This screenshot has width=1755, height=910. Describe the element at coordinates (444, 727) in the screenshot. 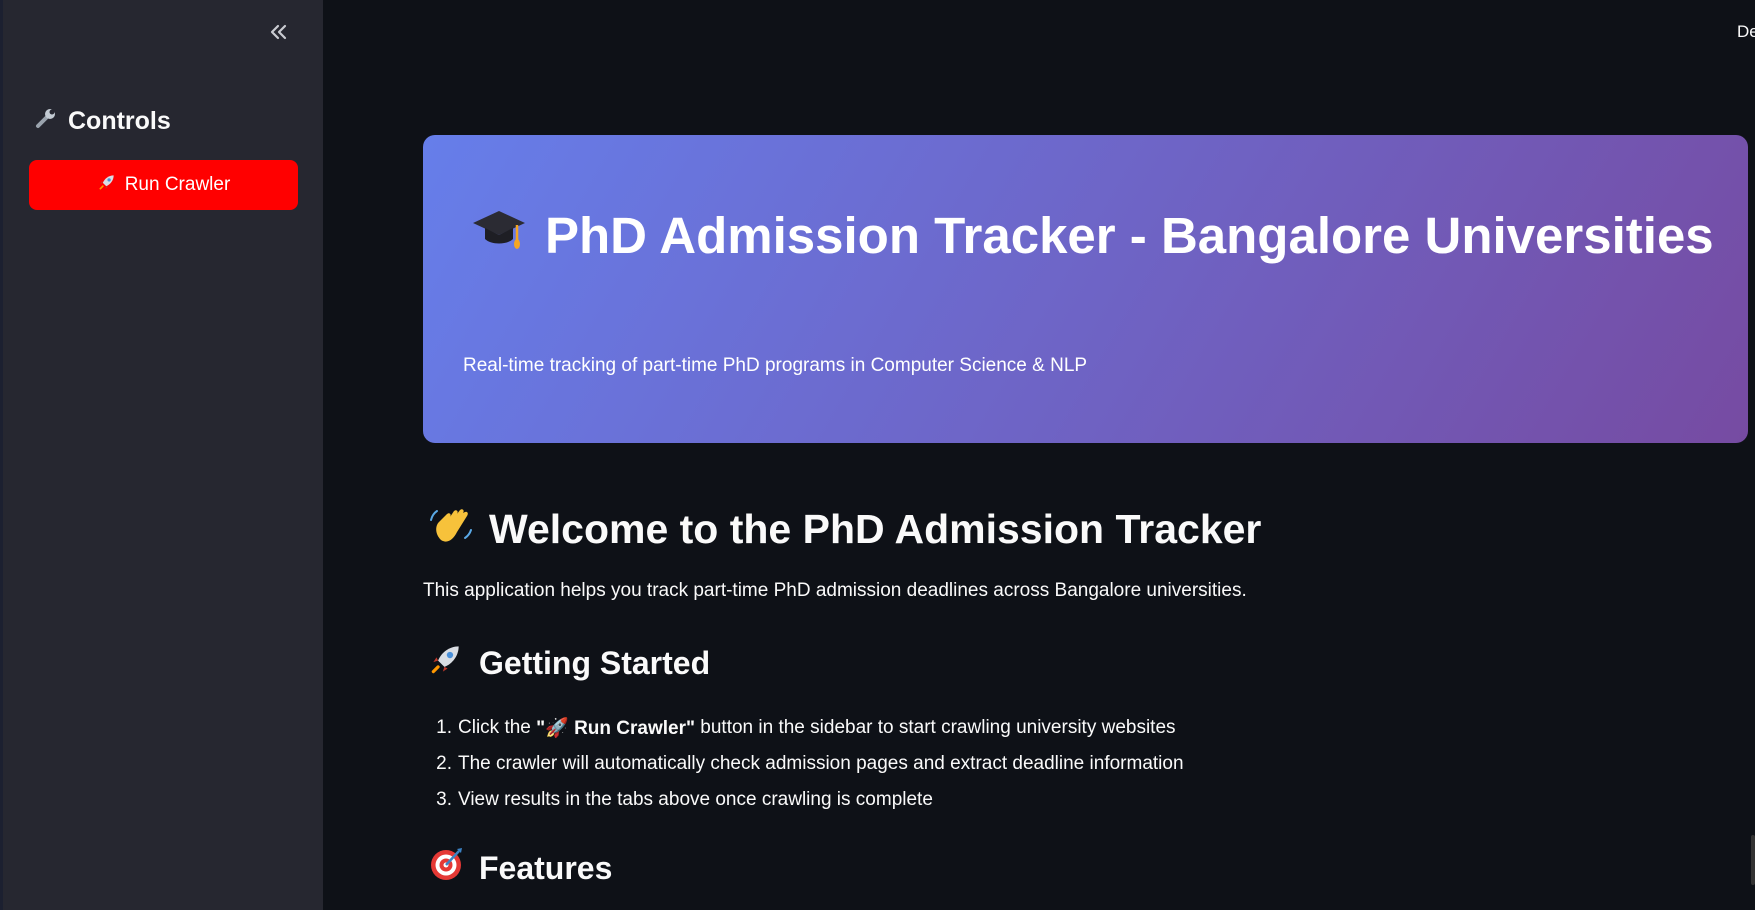

I see `list-item-number: 1.` at that location.